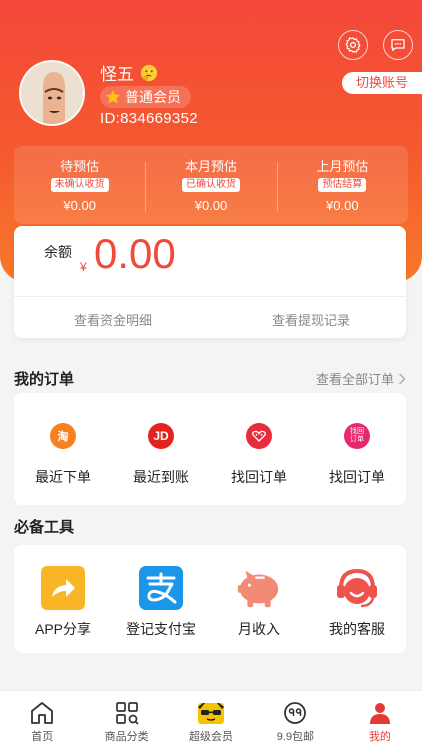 The width and height of the screenshot is (422, 750). What do you see at coordinates (126, 737) in the screenshot?
I see `nav-label: 商品分类` at bounding box center [126, 737].